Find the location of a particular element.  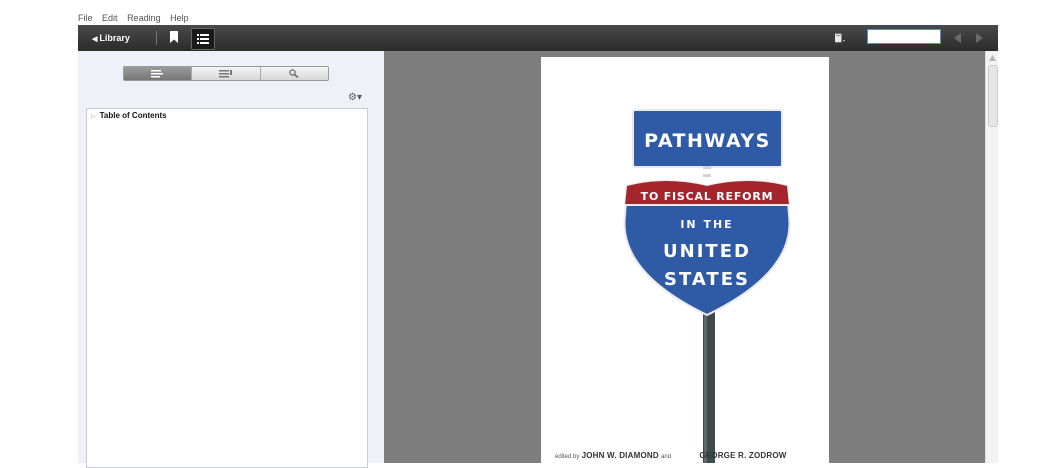

page-layout-icon is located at coordinates (840, 38).